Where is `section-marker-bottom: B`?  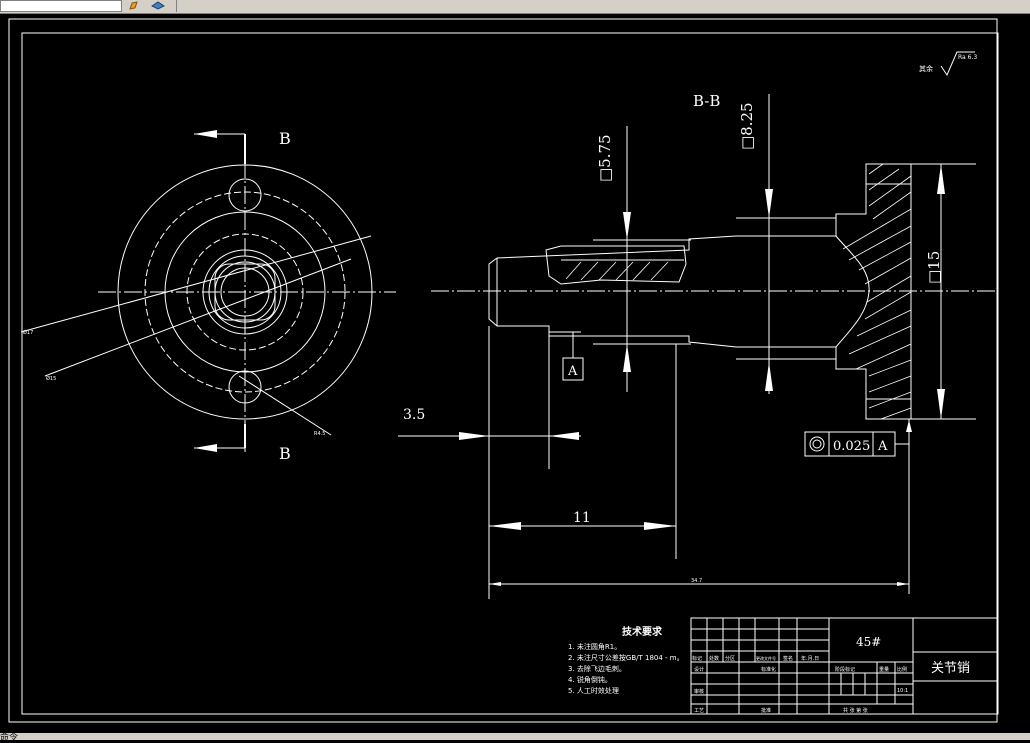 section-marker-bottom: B is located at coordinates (285, 453).